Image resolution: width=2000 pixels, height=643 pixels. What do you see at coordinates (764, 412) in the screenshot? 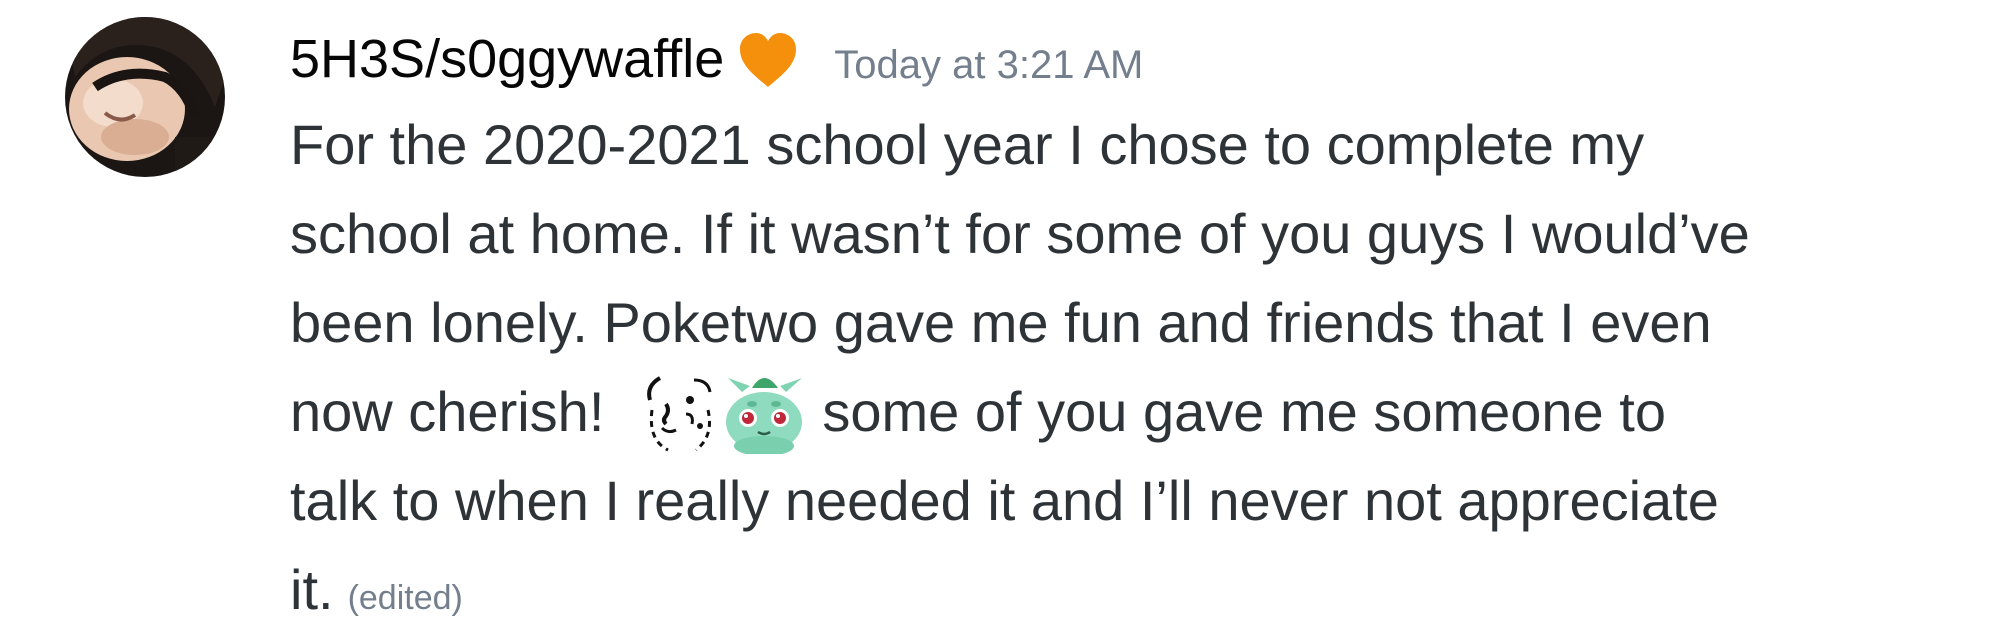
I see `crying-bulbasaur-emoji-icon` at bounding box center [764, 412].